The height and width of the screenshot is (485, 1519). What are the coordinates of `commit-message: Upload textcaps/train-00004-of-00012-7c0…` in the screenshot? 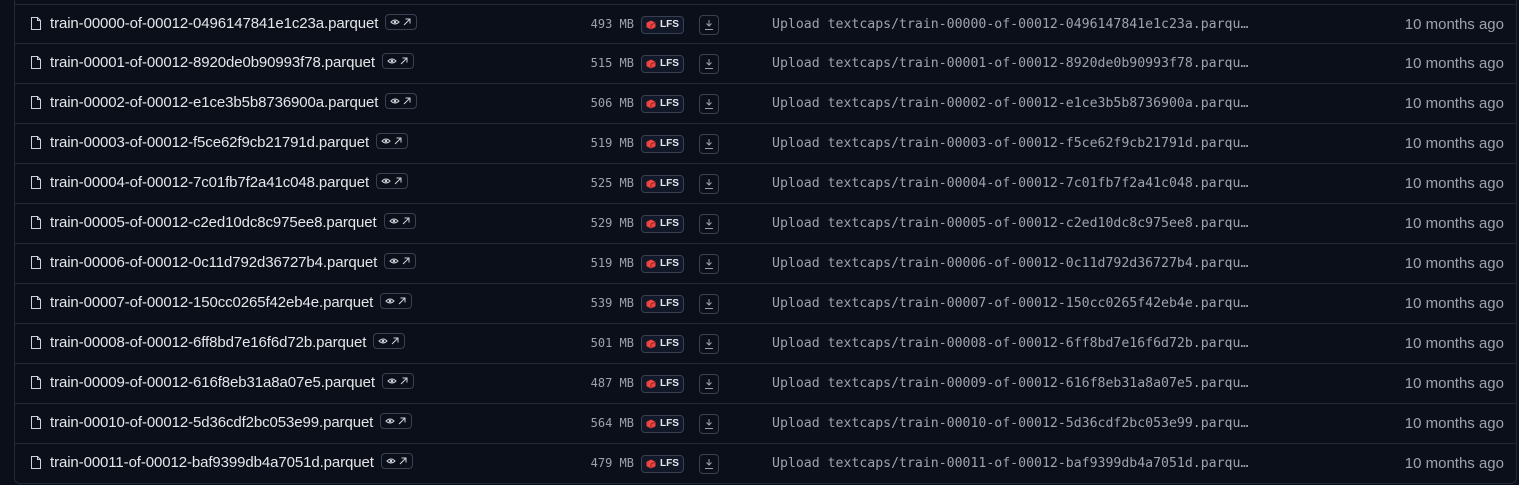 It's located at (1013, 183).